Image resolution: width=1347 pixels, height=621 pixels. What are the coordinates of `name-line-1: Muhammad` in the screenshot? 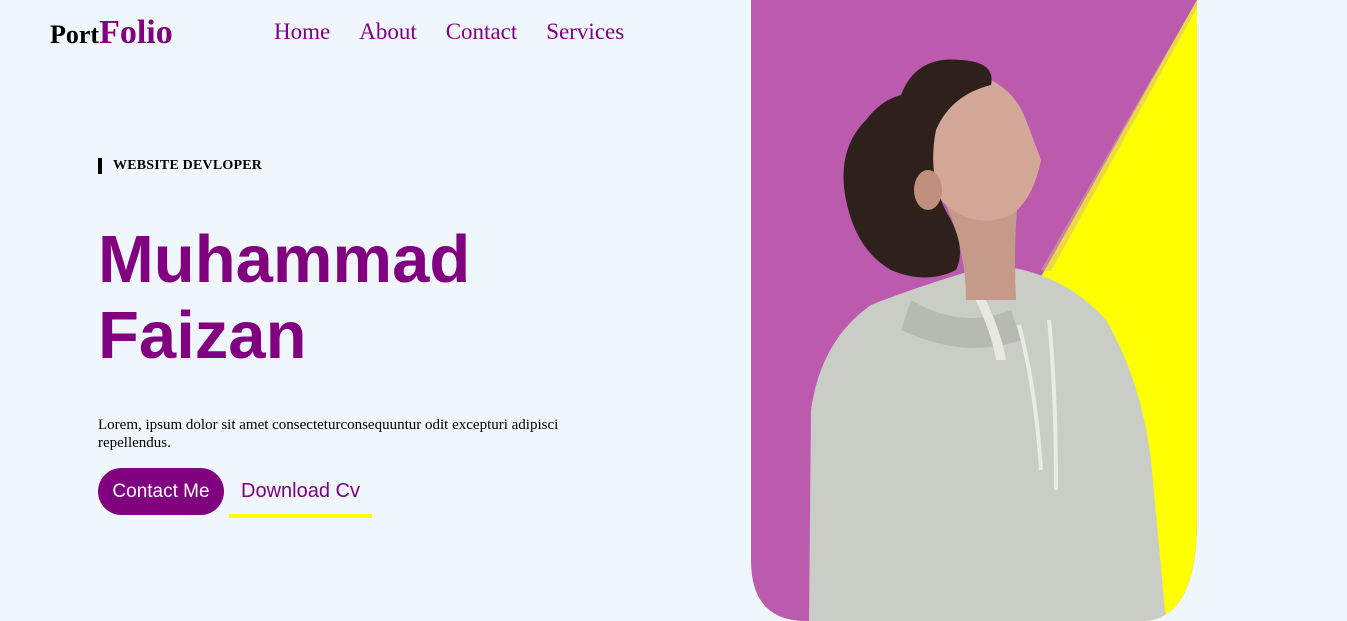 It's located at (284, 259).